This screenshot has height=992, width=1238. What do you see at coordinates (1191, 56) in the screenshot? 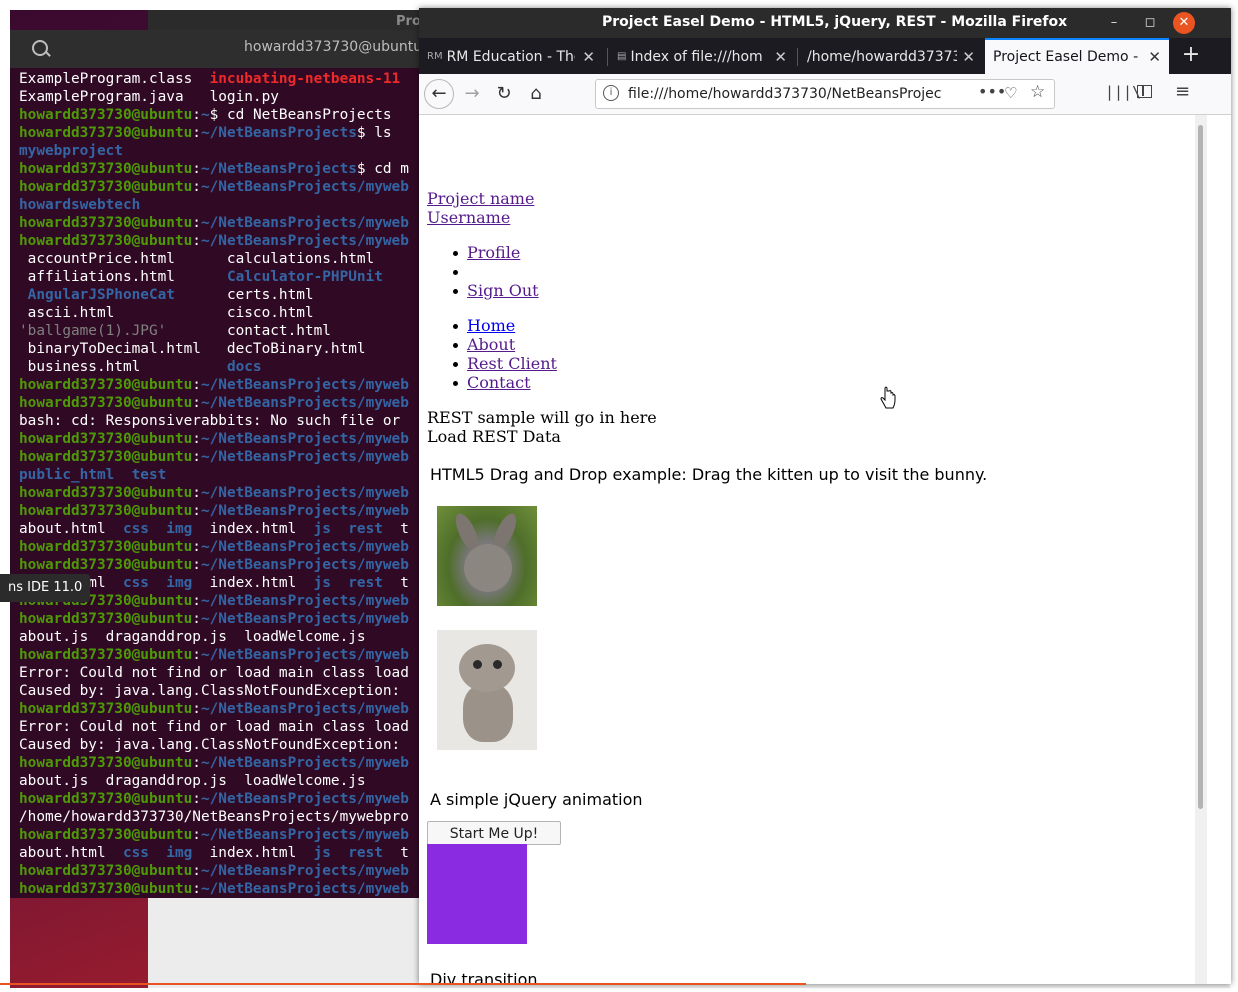
I see `new-tab-button: +` at bounding box center [1191, 56].